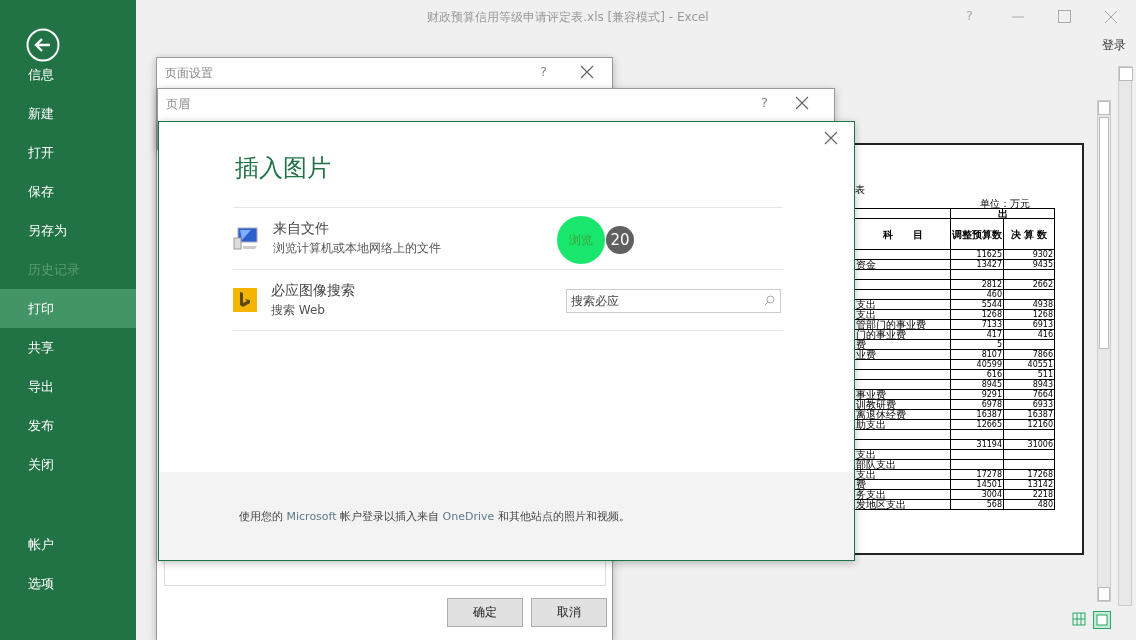  What do you see at coordinates (769, 300) in the screenshot?
I see `search-icon` at bounding box center [769, 300].